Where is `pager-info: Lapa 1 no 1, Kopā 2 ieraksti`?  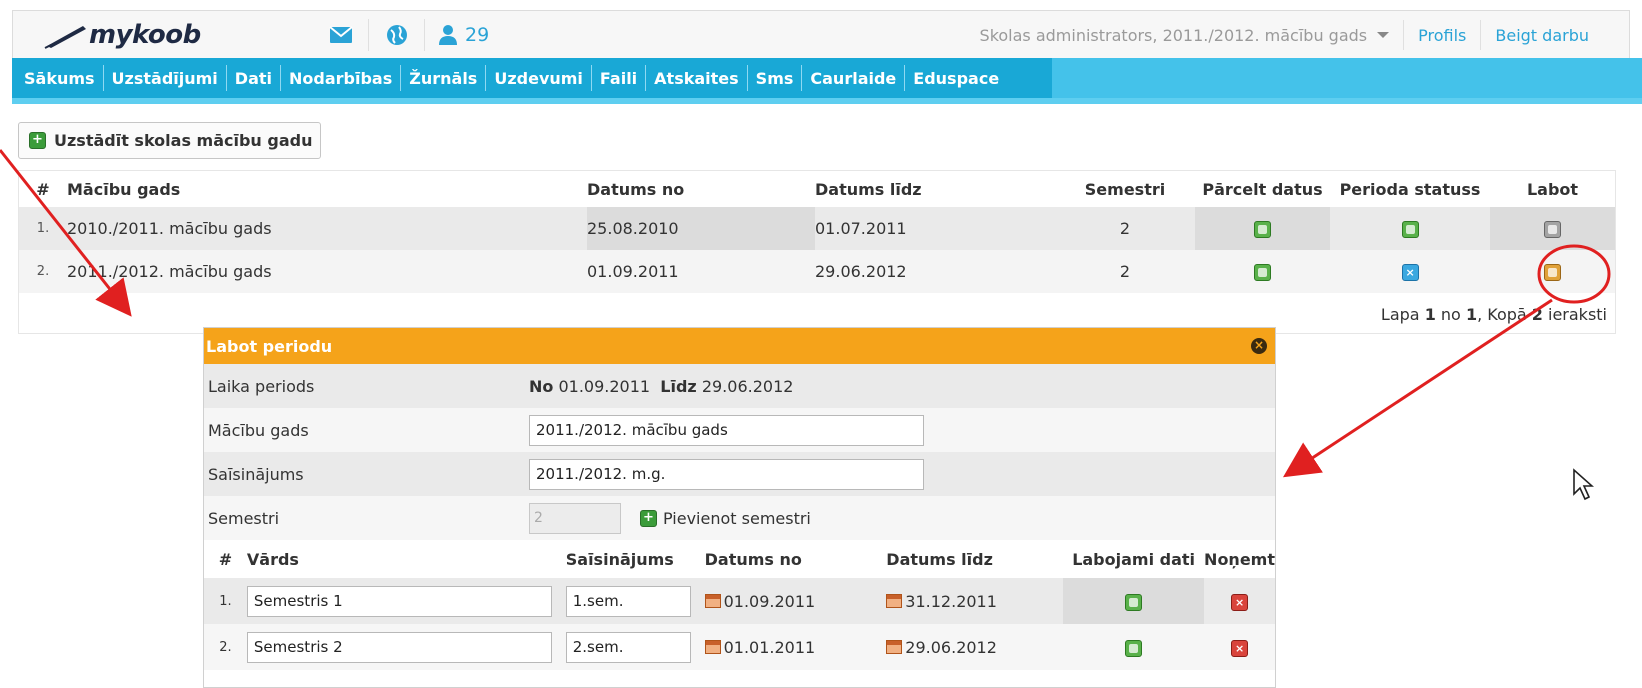 pager-info: Lapa 1 no 1, Kopā 2 ieraksti is located at coordinates (1493, 314).